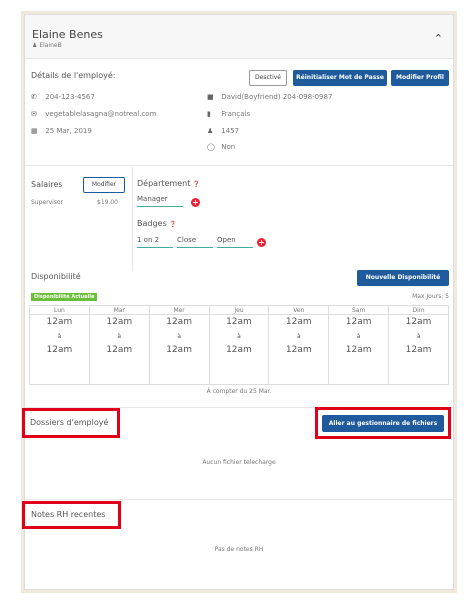 Image resolution: width=468 pixels, height=602 pixels. What do you see at coordinates (155, 242) in the screenshot?
I see `badge-item: 1 on 2` at bounding box center [155, 242].